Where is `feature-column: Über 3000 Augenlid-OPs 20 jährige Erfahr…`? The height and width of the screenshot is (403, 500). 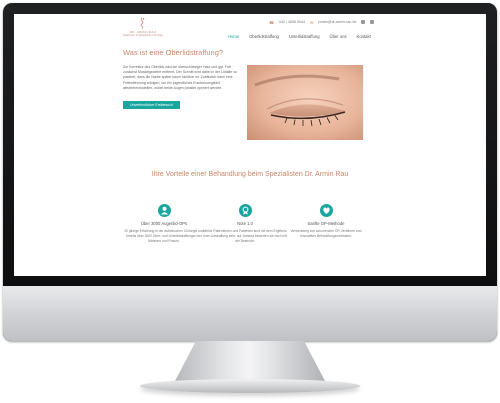 feature-column: Über 3000 Augenlid-OPs 20 jährige Erfahr… is located at coordinates (164, 224).